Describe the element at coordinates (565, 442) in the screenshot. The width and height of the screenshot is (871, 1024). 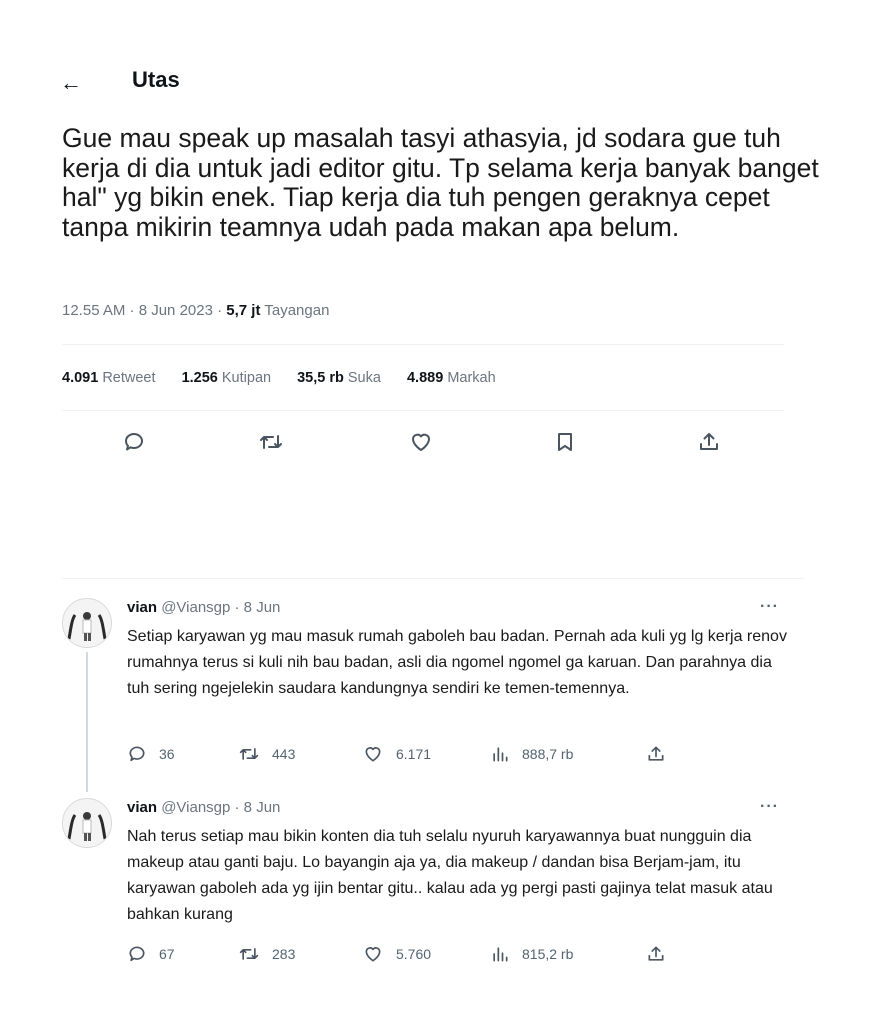
I see `bookmark-icon` at that location.